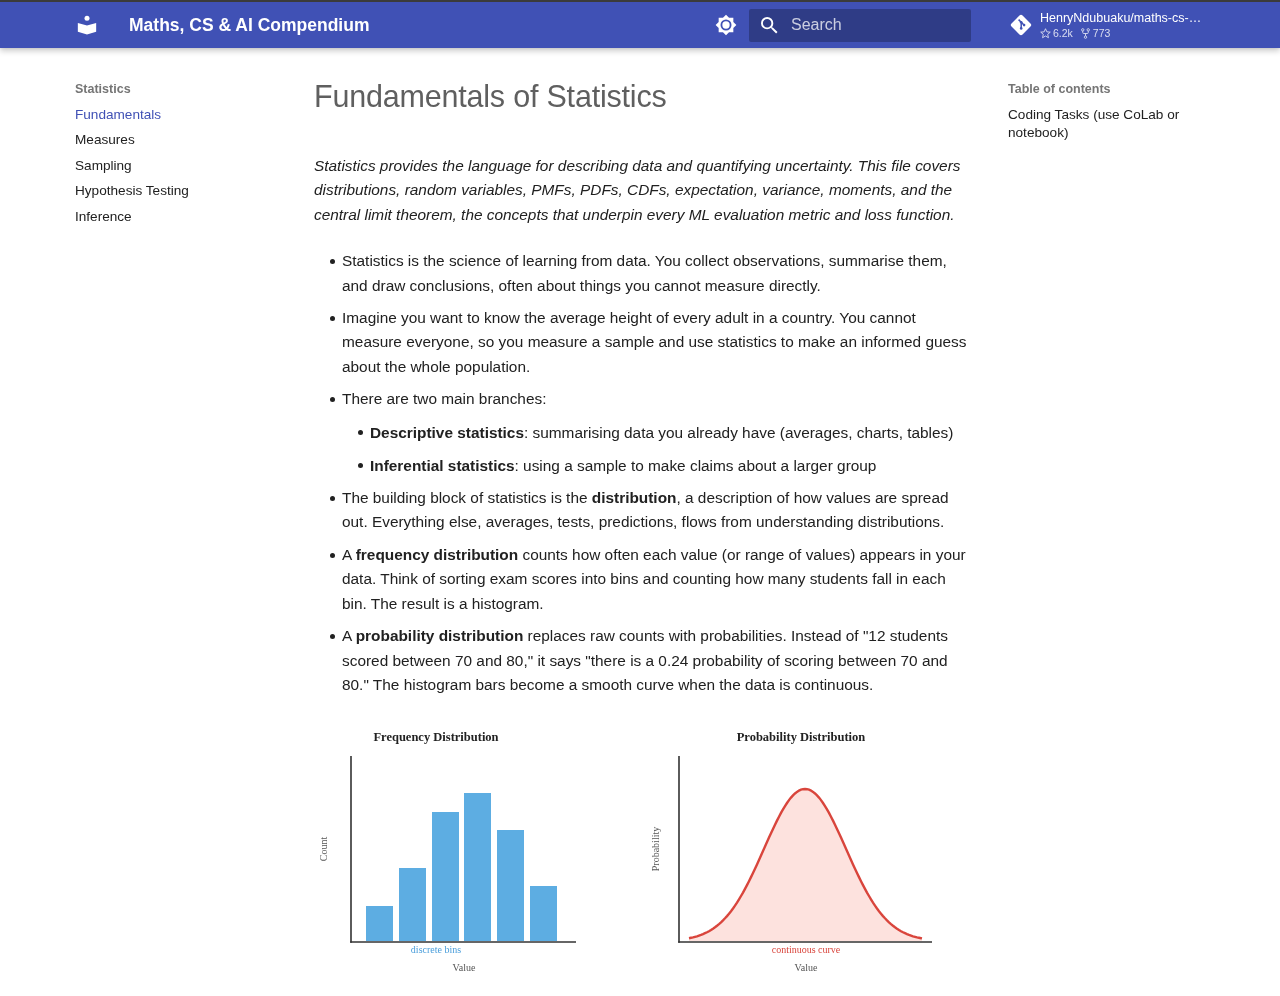 This screenshot has width=1280, height=996. What do you see at coordinates (132, 191) in the screenshot?
I see `nav-link: Hypothesis Testing` at bounding box center [132, 191].